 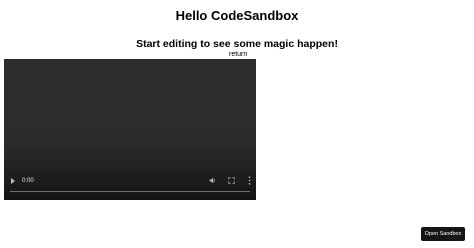 I want to click on open-sandbox-button: Open Sandbox, so click(x=443, y=234).